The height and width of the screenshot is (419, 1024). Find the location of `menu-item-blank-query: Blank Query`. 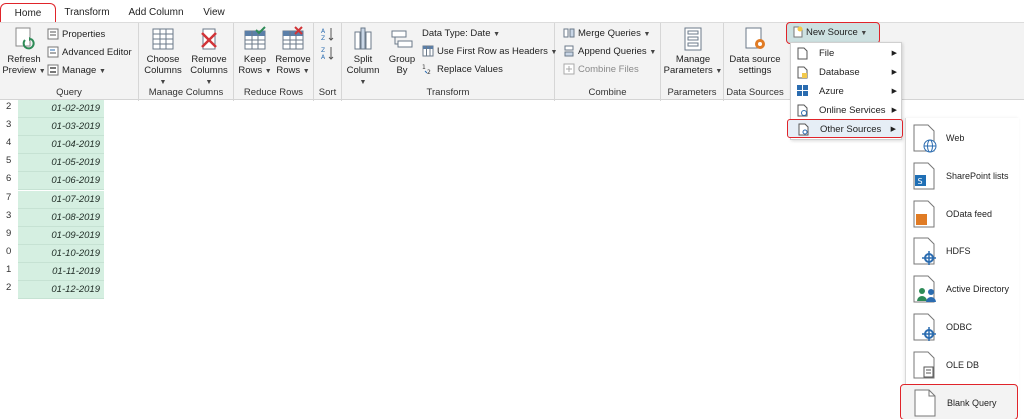

menu-item-blank-query: Blank Query is located at coordinates (959, 401).